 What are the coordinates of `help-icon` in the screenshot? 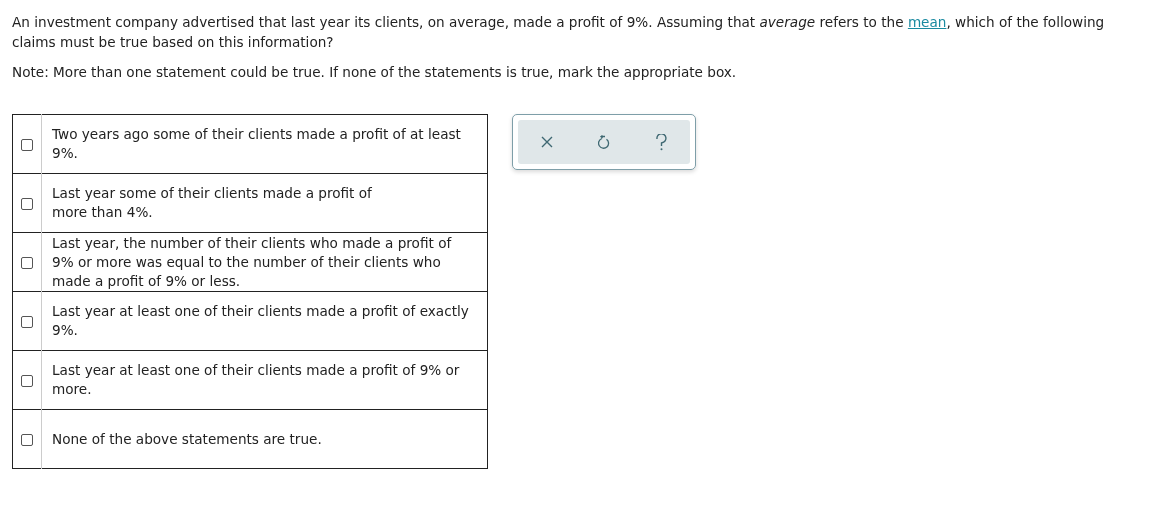 It's located at (662, 142).